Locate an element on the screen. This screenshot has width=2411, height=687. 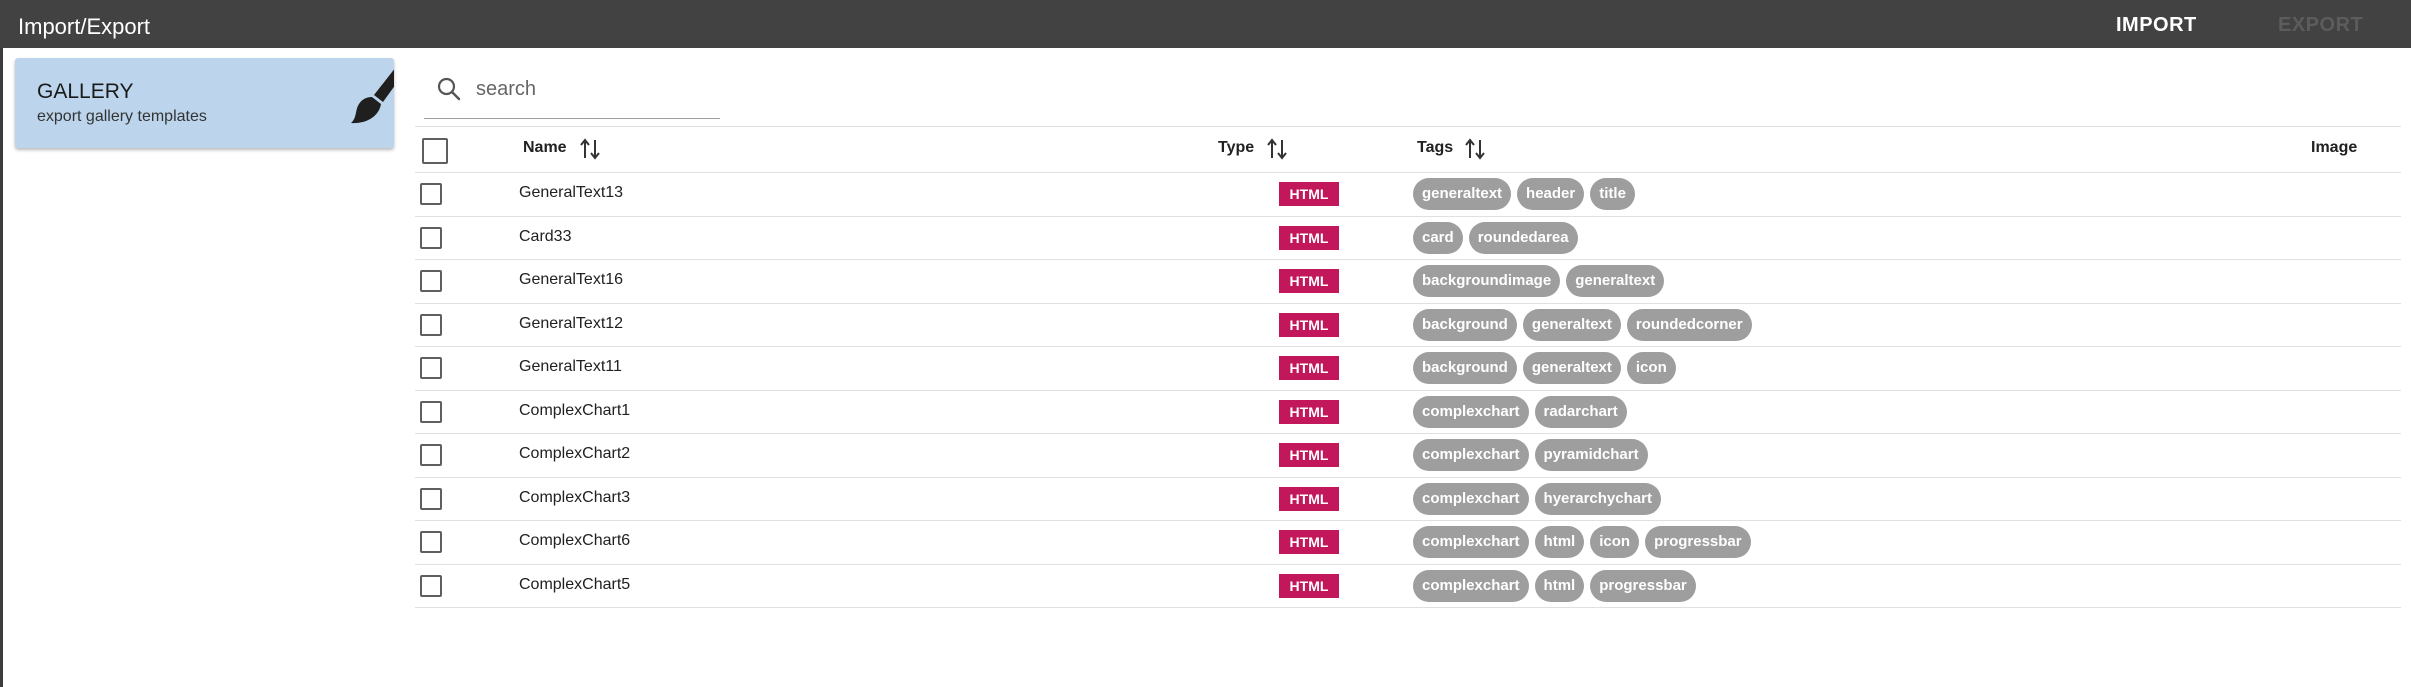
tag-list: backgroundimage generaltext is located at coordinates (1539, 281).